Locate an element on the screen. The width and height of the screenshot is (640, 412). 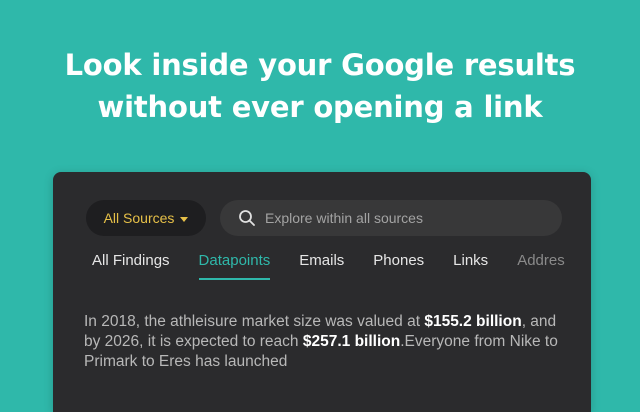
caret-down-icon is located at coordinates (184, 219).